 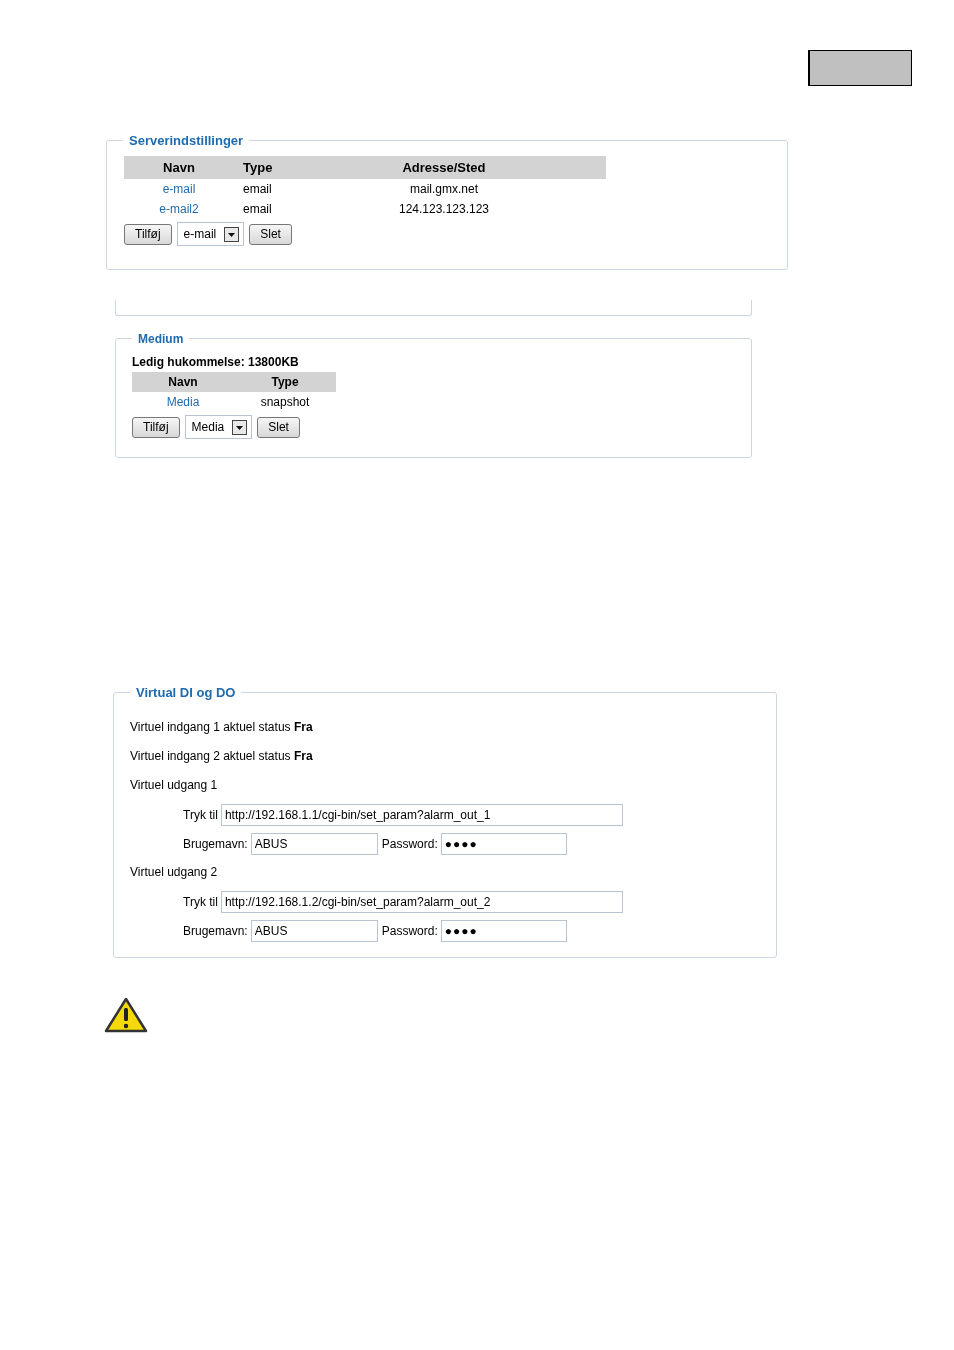 I want to click on output-label: Virtuel udgang 1, so click(x=174, y=785).